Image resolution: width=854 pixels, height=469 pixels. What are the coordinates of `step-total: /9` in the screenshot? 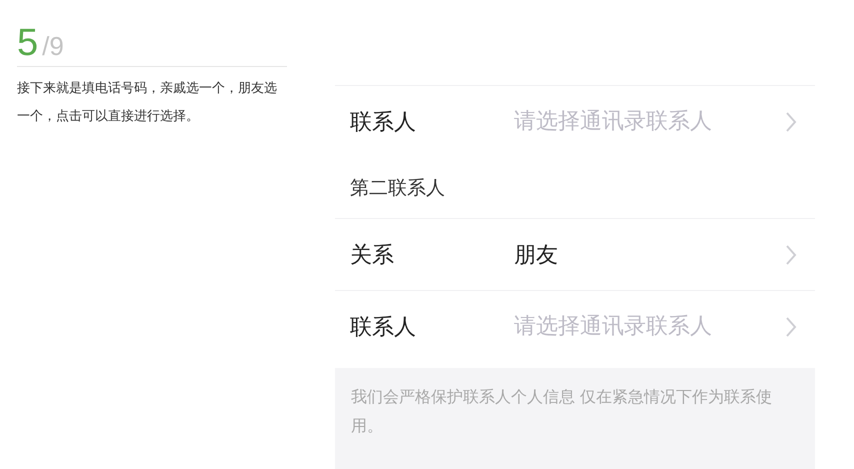 It's located at (53, 46).